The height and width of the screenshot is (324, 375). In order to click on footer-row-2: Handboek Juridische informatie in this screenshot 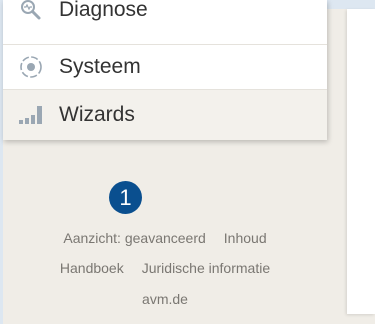, I will do `click(165, 268)`.